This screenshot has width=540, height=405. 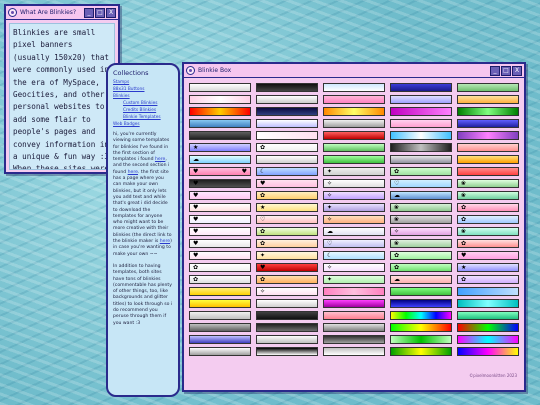 What do you see at coordinates (143, 110) in the screenshot?
I see `collection-link: Credits Blinkies` at bounding box center [143, 110].